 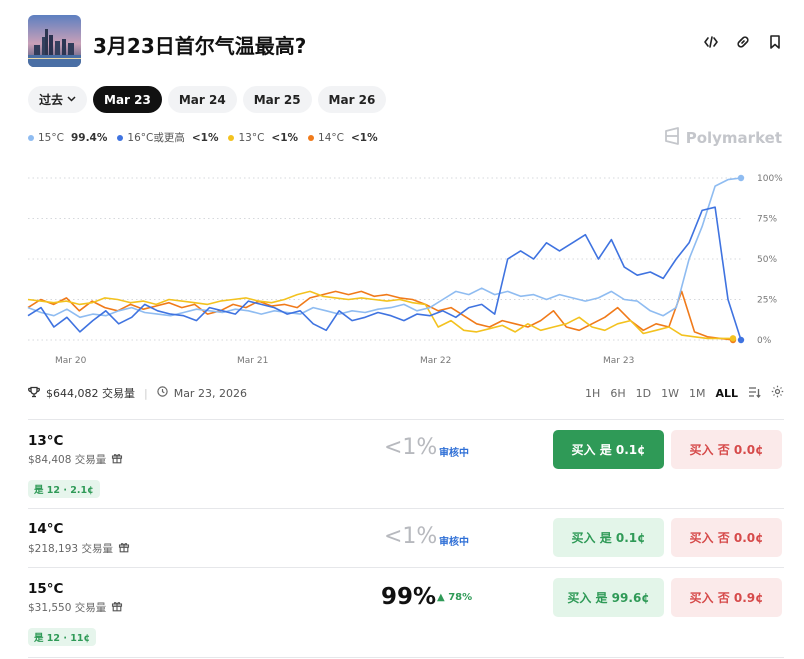 What do you see at coordinates (711, 42) in the screenshot?
I see `embed-code-icon` at bounding box center [711, 42].